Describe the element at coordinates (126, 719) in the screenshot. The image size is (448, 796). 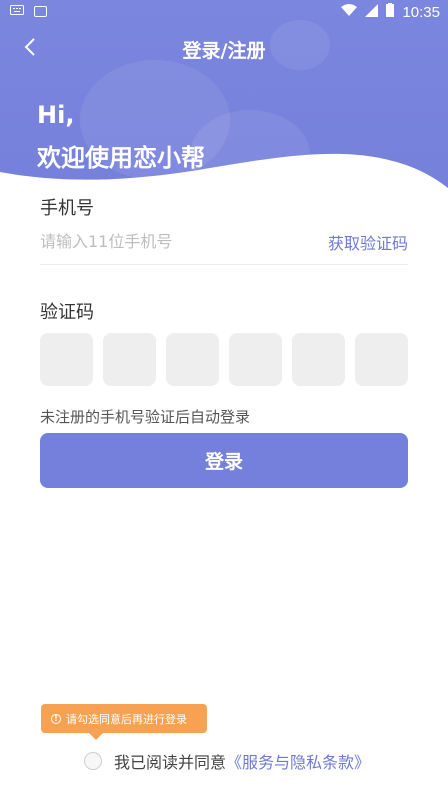
I see `tooltip-text: 请勾选同意后再进行登录` at that location.